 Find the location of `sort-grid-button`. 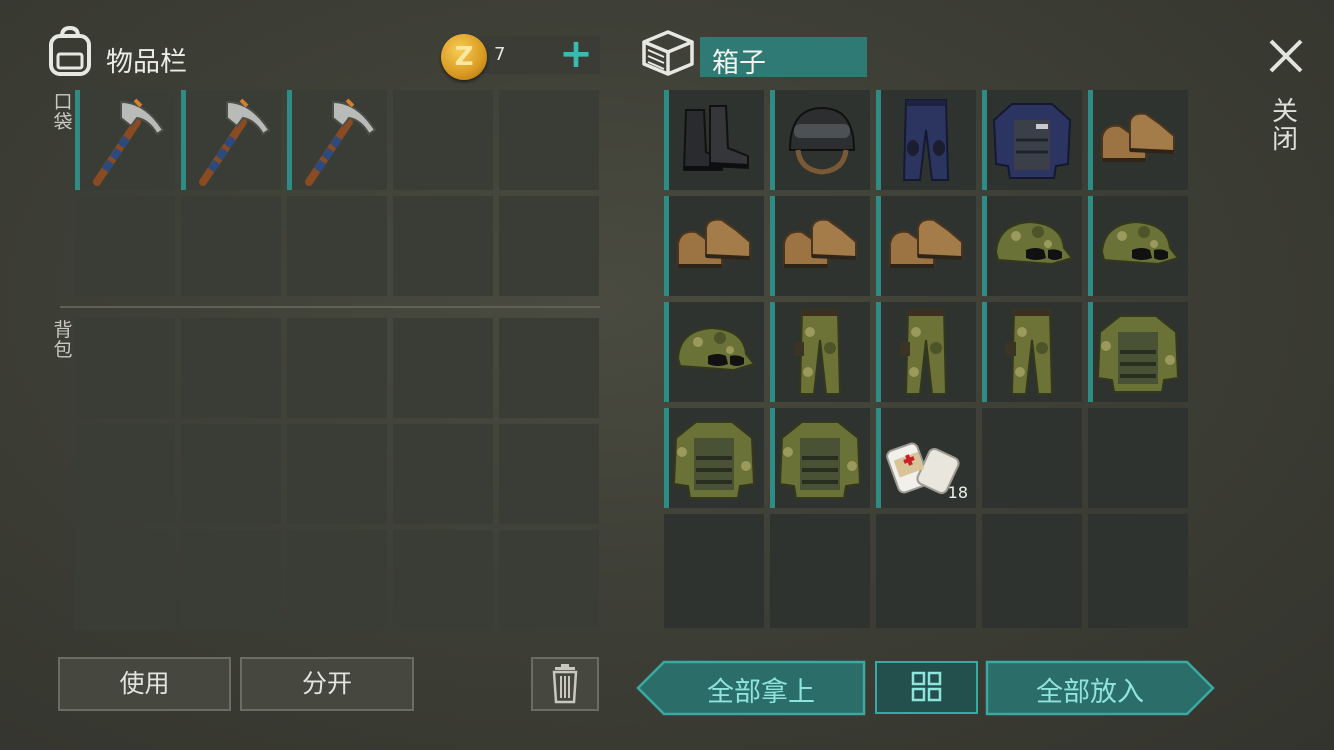

sort-grid-button is located at coordinates (926, 687).